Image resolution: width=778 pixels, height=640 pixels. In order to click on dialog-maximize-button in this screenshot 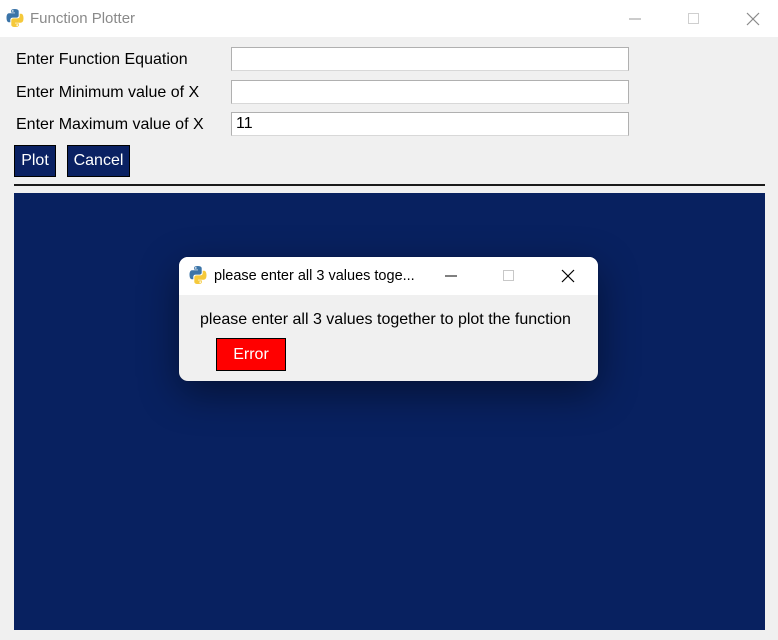, I will do `click(509, 276)`.